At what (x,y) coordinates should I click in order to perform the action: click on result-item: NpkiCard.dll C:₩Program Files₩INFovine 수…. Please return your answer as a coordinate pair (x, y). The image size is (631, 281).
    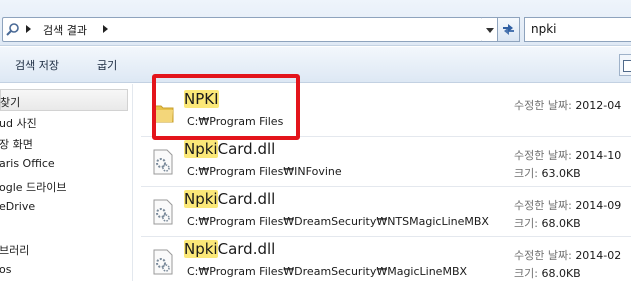
    Looking at the image, I should click on (386, 162).